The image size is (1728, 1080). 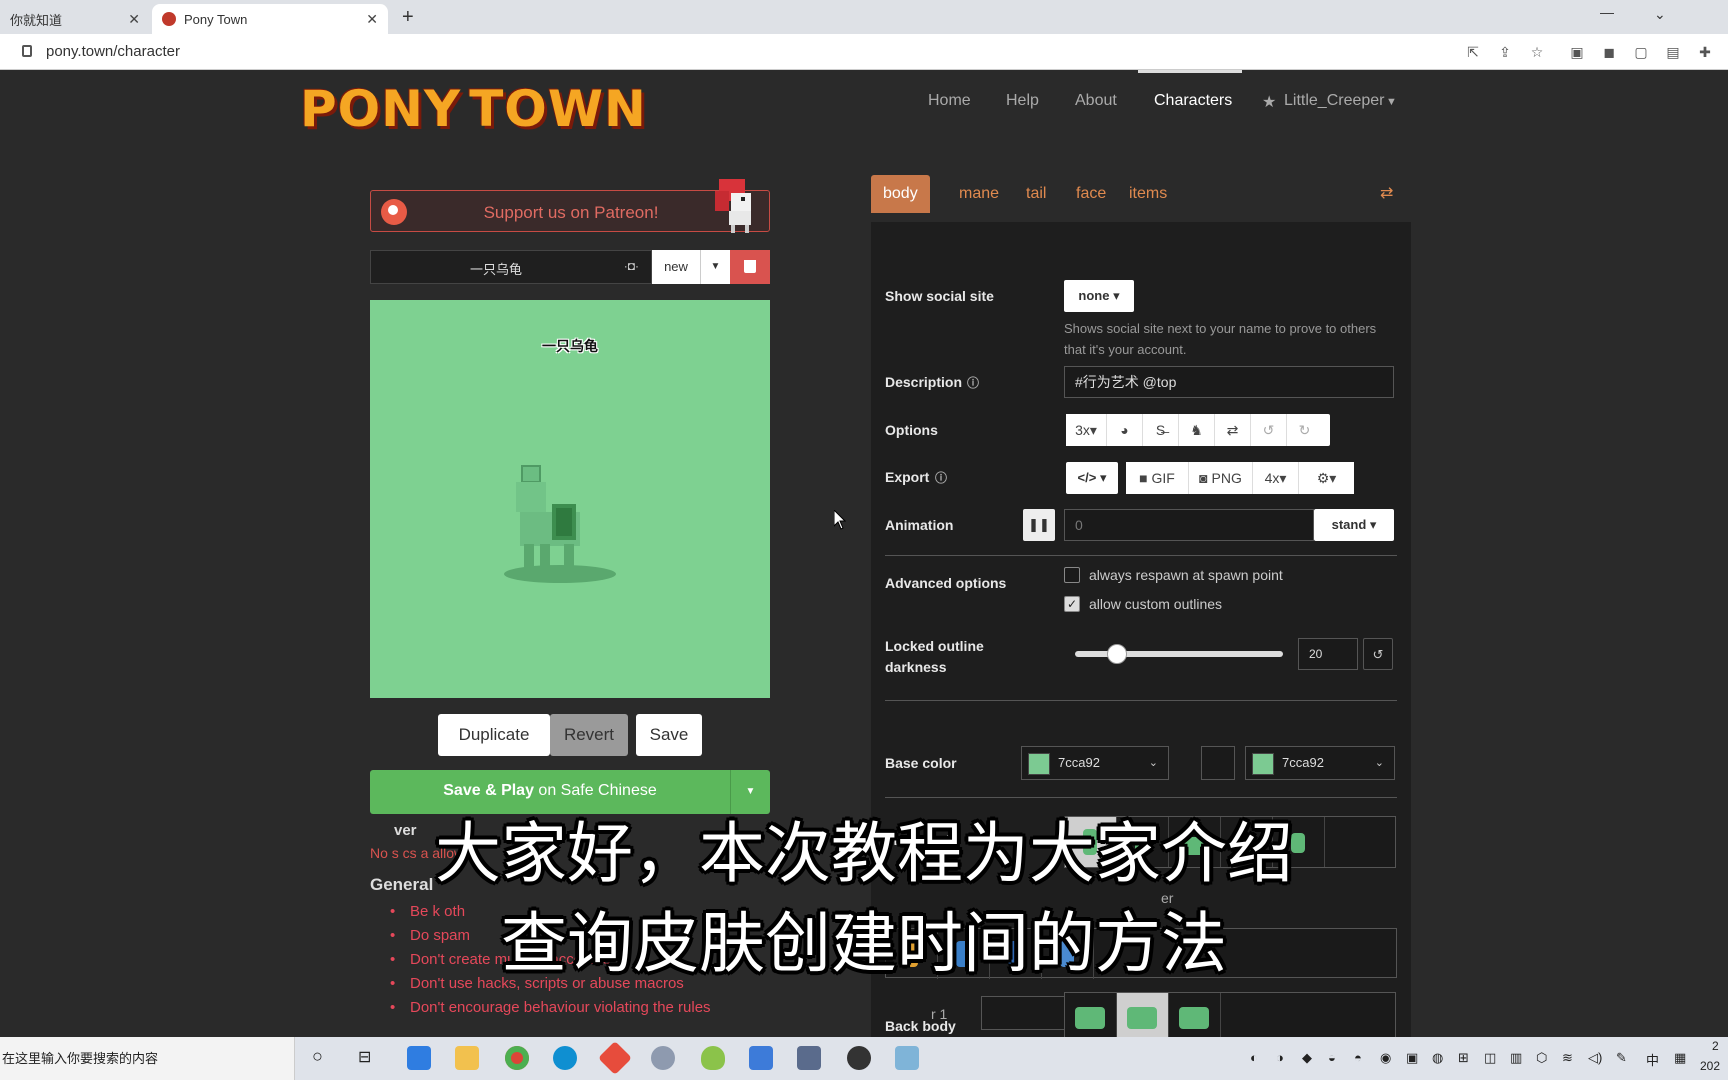 What do you see at coordinates (1160, 430) in the screenshot?
I see `strikethrough-icon: S̶` at bounding box center [1160, 430].